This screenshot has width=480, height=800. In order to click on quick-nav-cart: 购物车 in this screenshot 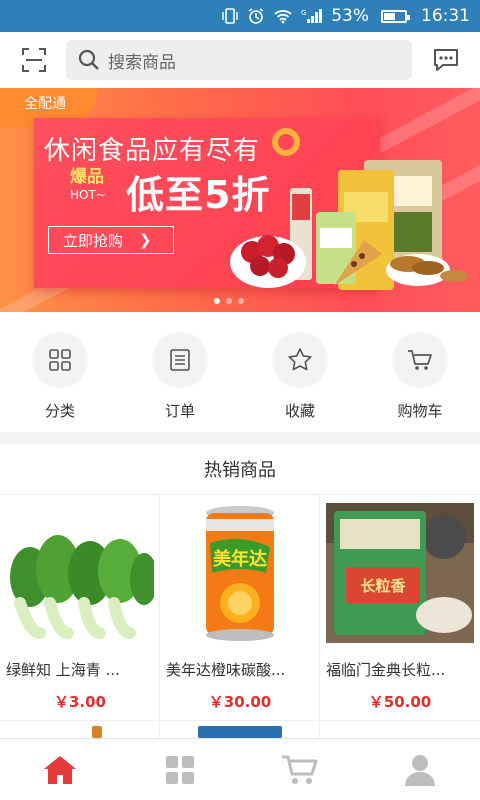, I will do `click(420, 372)`.